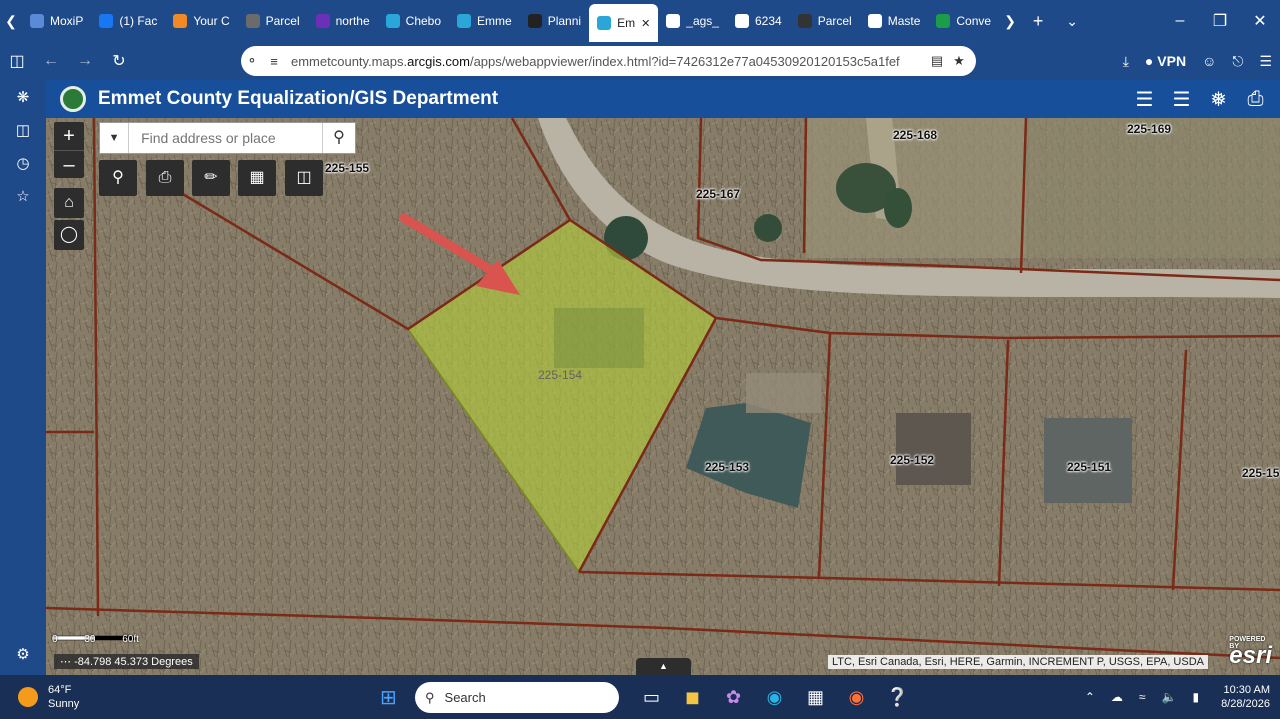  I want to click on parcel-label-225-169: 225-169, so click(1149, 129).